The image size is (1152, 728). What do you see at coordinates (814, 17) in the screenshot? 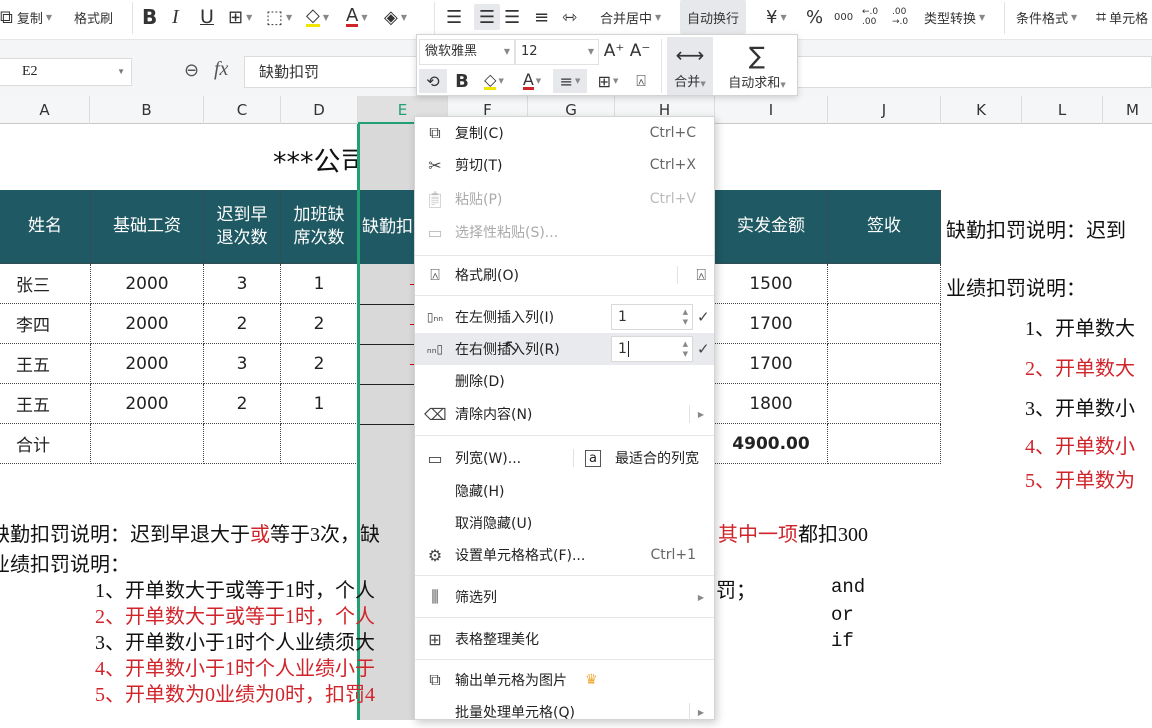
I see `percent-button: %` at bounding box center [814, 17].